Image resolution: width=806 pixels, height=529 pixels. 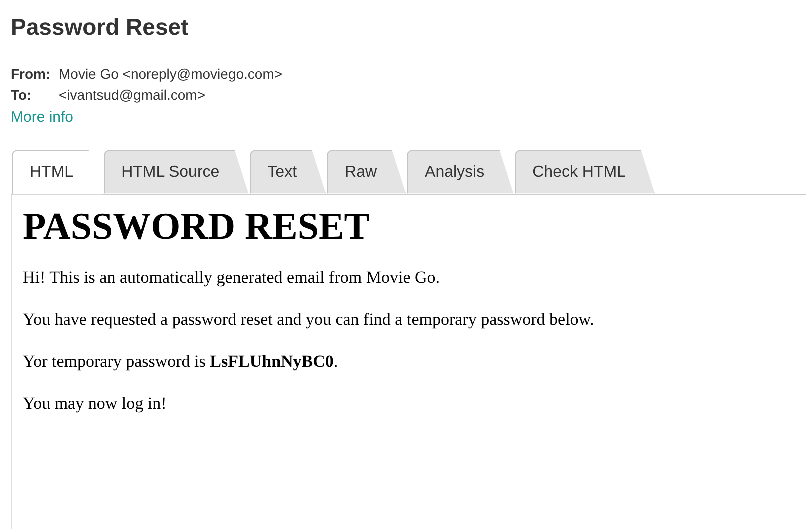 What do you see at coordinates (42, 118) in the screenshot?
I see `more-info-link: More info` at bounding box center [42, 118].